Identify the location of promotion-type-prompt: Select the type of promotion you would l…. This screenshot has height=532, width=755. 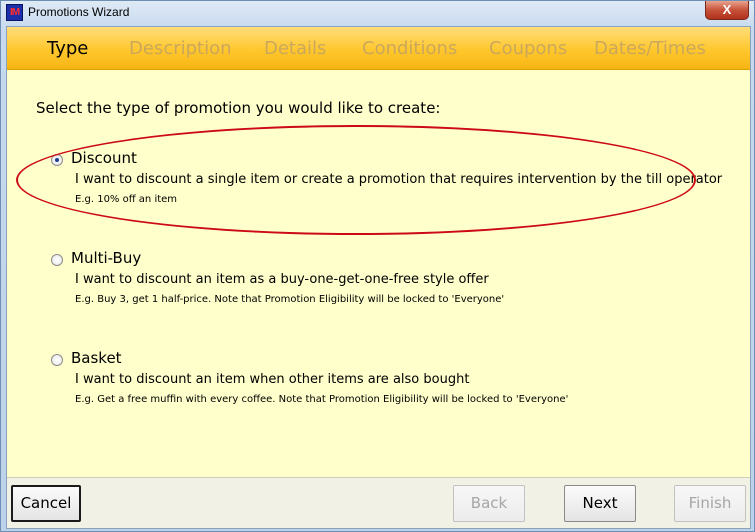
(238, 108).